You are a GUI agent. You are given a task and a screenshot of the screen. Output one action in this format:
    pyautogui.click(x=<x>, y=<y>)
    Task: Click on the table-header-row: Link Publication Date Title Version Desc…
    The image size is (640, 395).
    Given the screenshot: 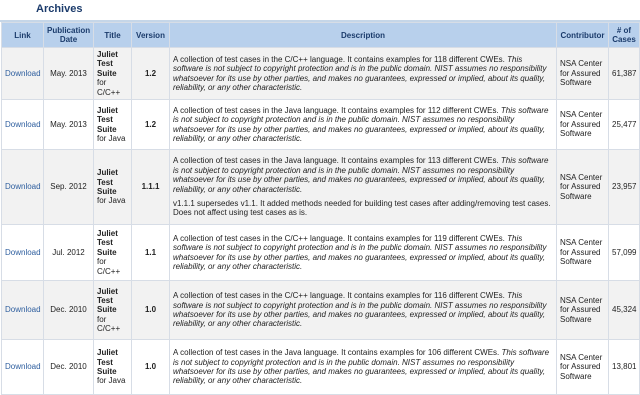 What is the action you would take?
    pyautogui.click(x=320, y=35)
    